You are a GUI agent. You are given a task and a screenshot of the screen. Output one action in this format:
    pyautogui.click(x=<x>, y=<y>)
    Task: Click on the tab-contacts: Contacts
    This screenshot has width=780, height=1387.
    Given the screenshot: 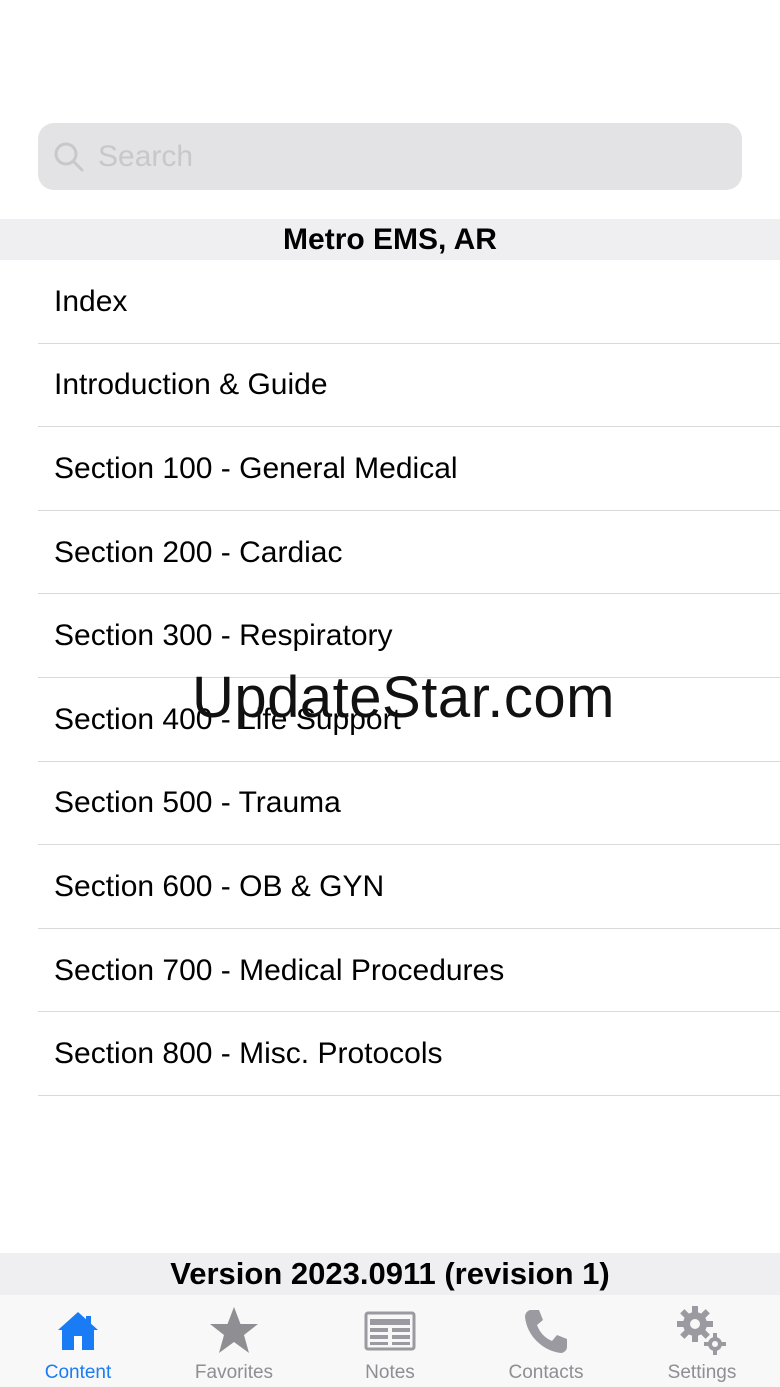 What is the action you would take?
    pyautogui.click(x=546, y=1341)
    